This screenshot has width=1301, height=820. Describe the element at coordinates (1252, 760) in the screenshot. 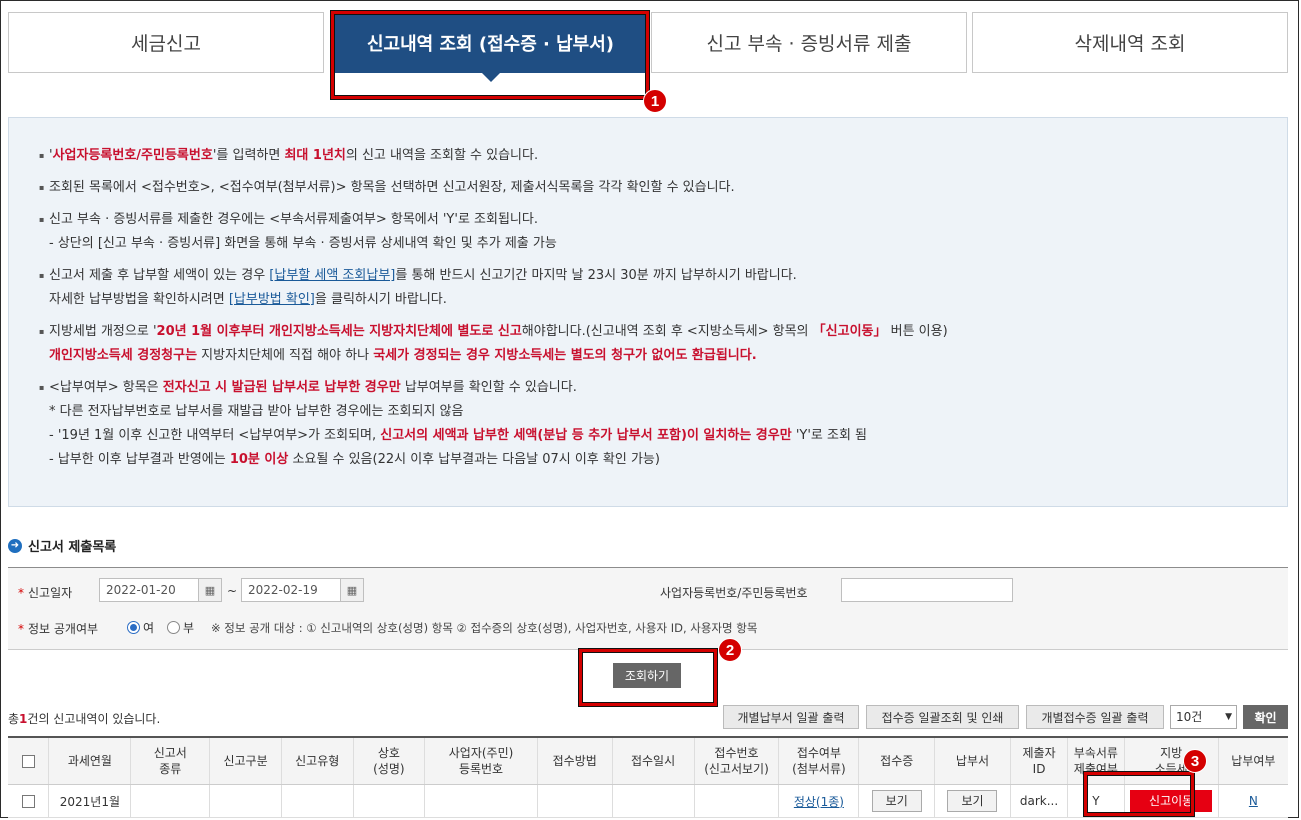

I see `table-header: 납부여부` at that location.